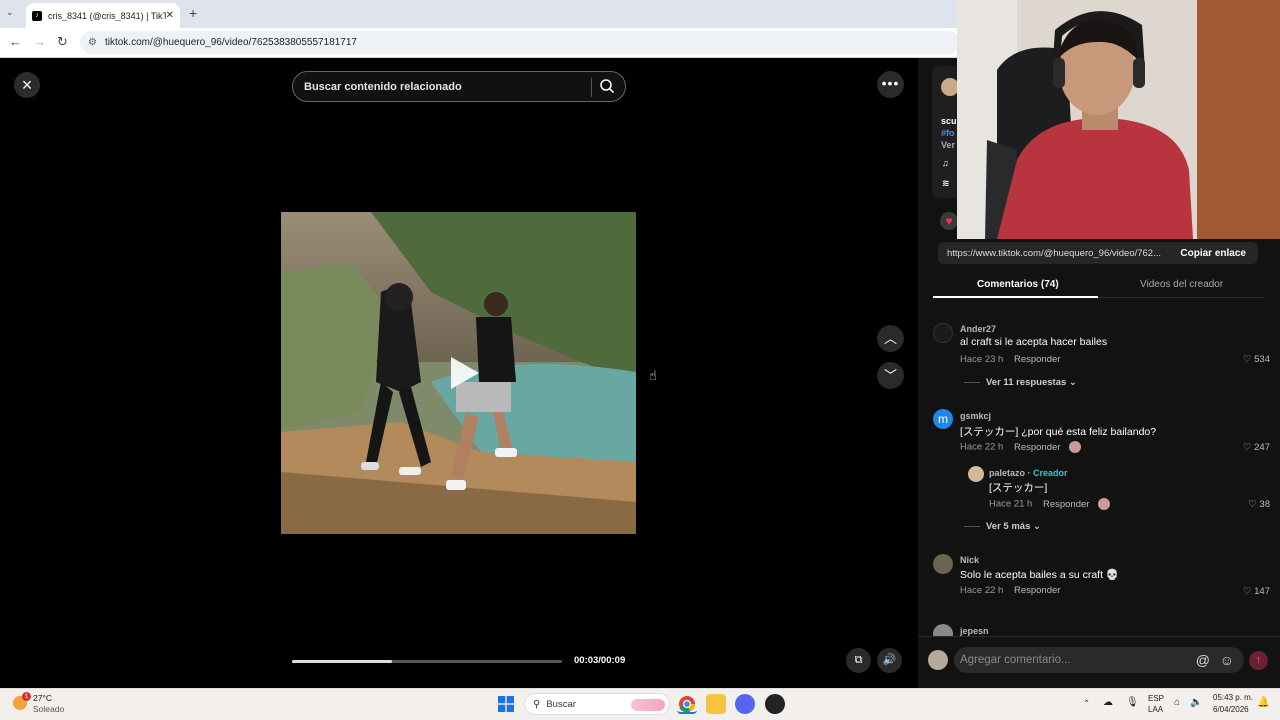  Describe the element at coordinates (1104, 504) in the screenshot. I see `creator-liked-avatar` at that location.